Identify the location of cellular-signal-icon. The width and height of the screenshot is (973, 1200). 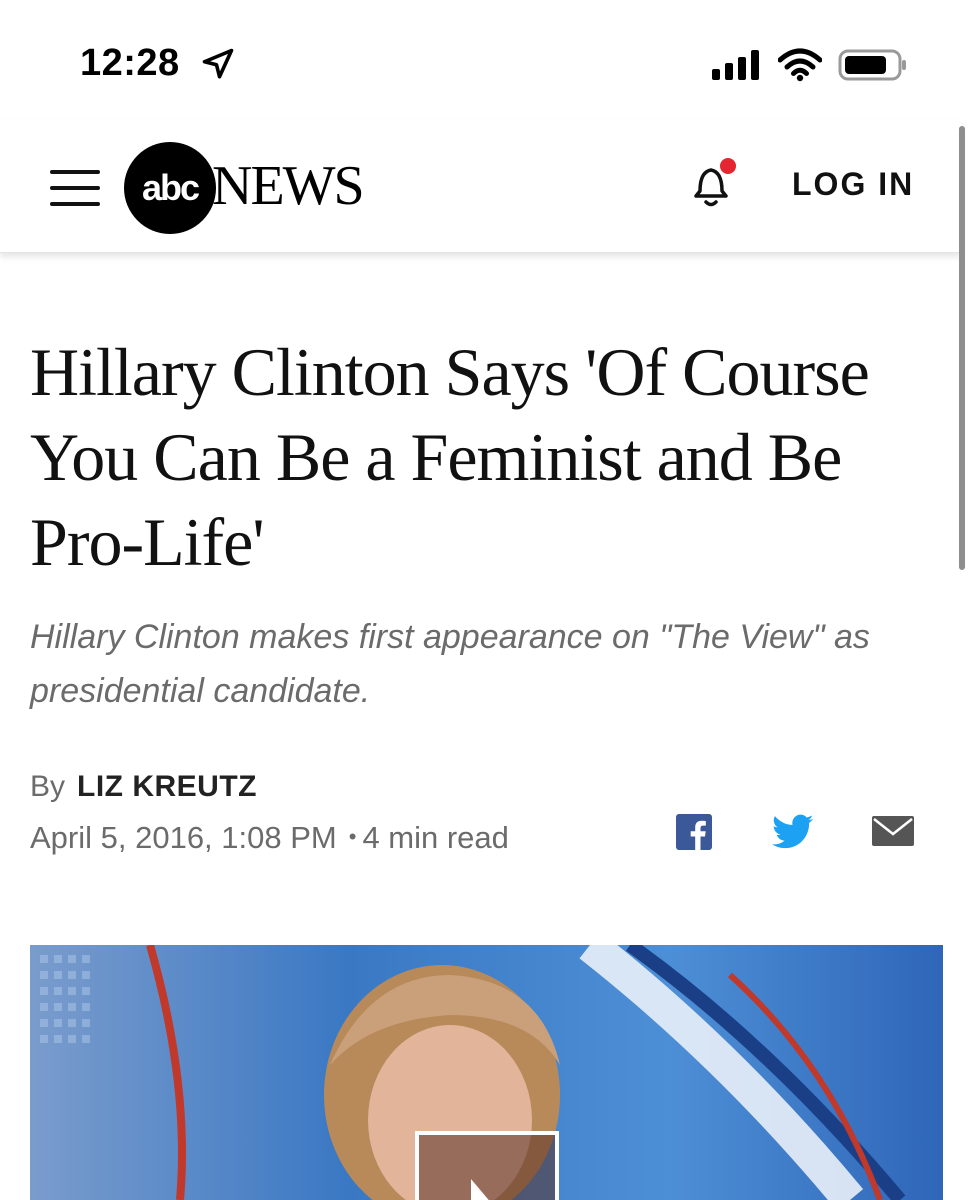
(735, 65).